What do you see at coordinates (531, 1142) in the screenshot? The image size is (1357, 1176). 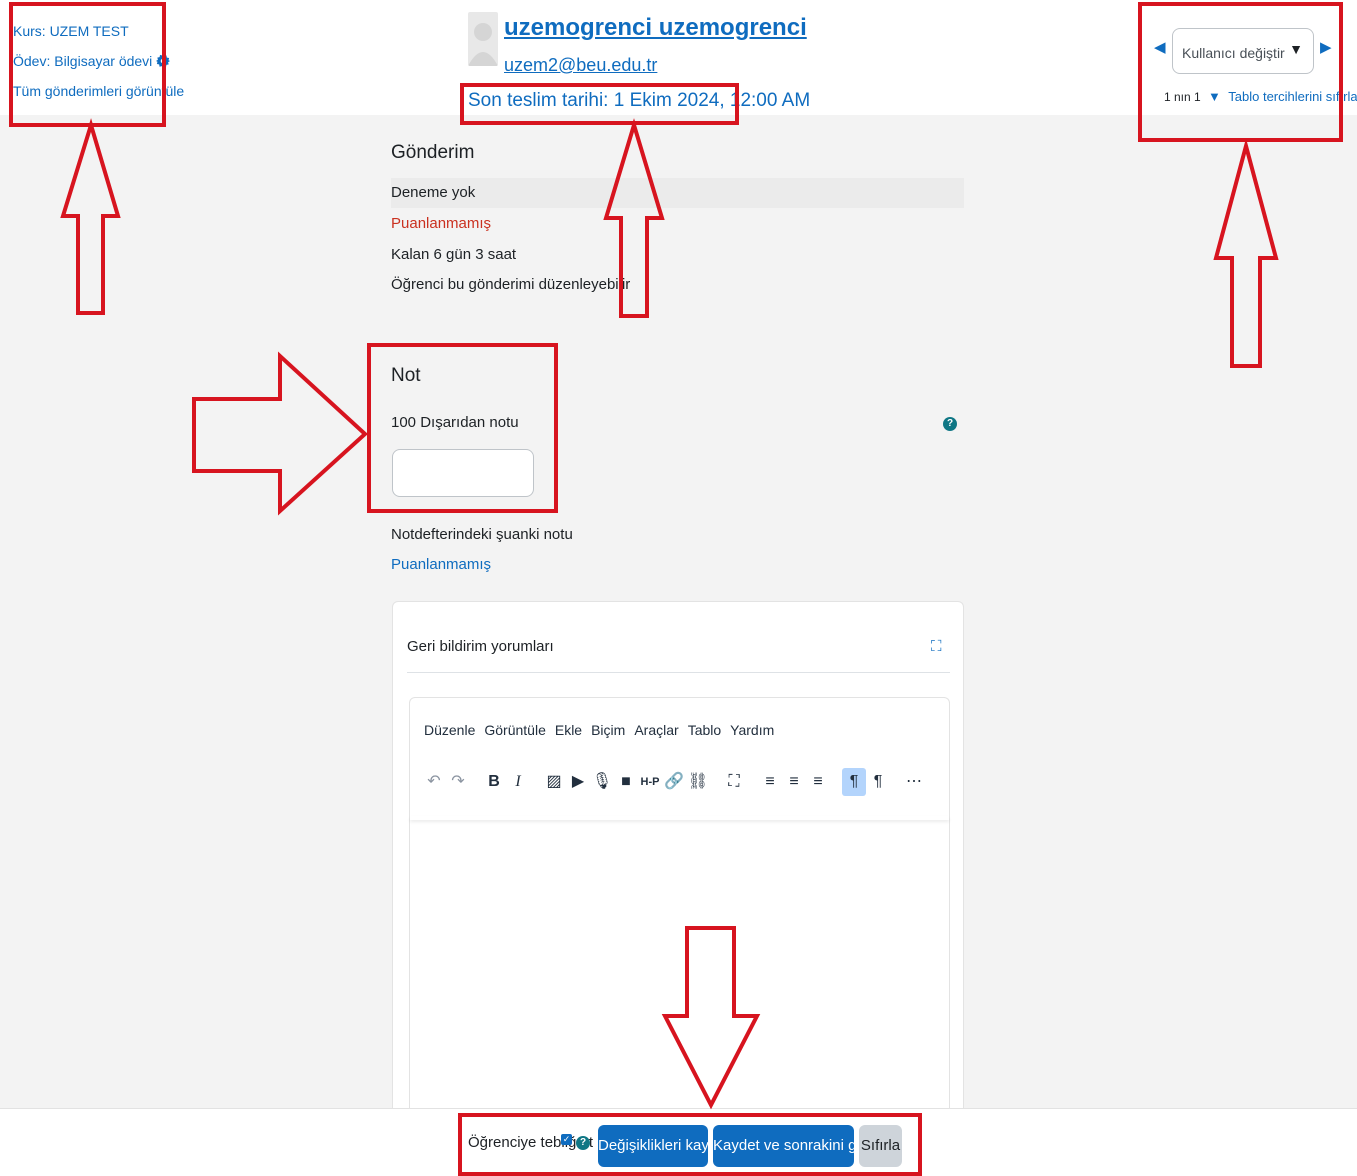 I see `notify-student-label: Öğrenciye tebliğ et` at bounding box center [531, 1142].